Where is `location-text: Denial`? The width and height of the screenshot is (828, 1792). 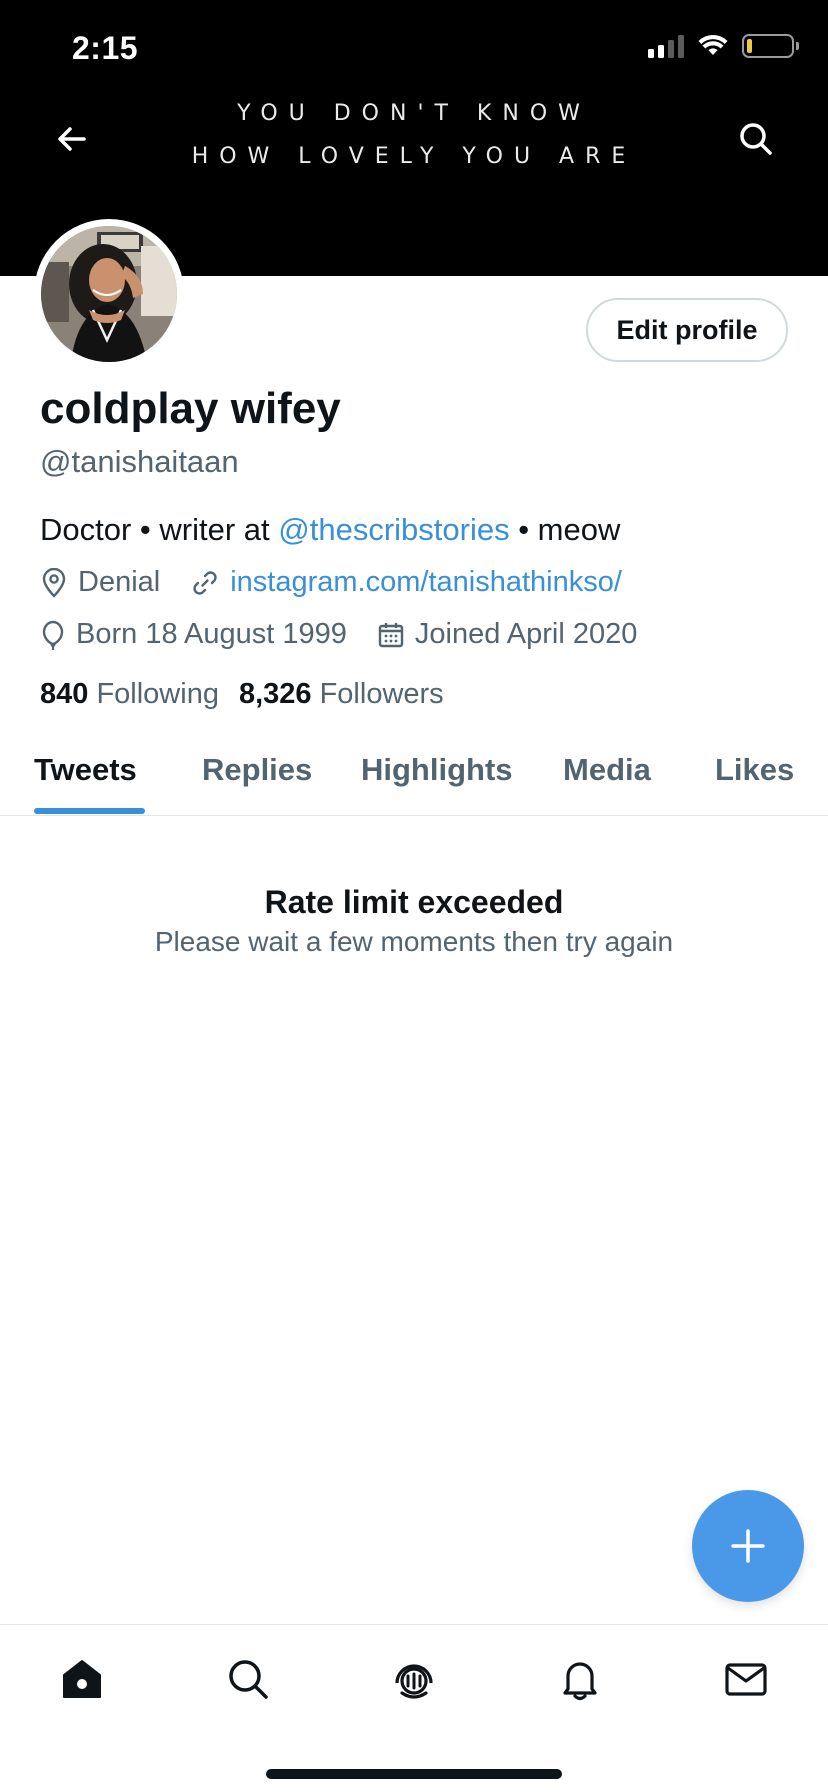 location-text: Denial is located at coordinates (119, 582).